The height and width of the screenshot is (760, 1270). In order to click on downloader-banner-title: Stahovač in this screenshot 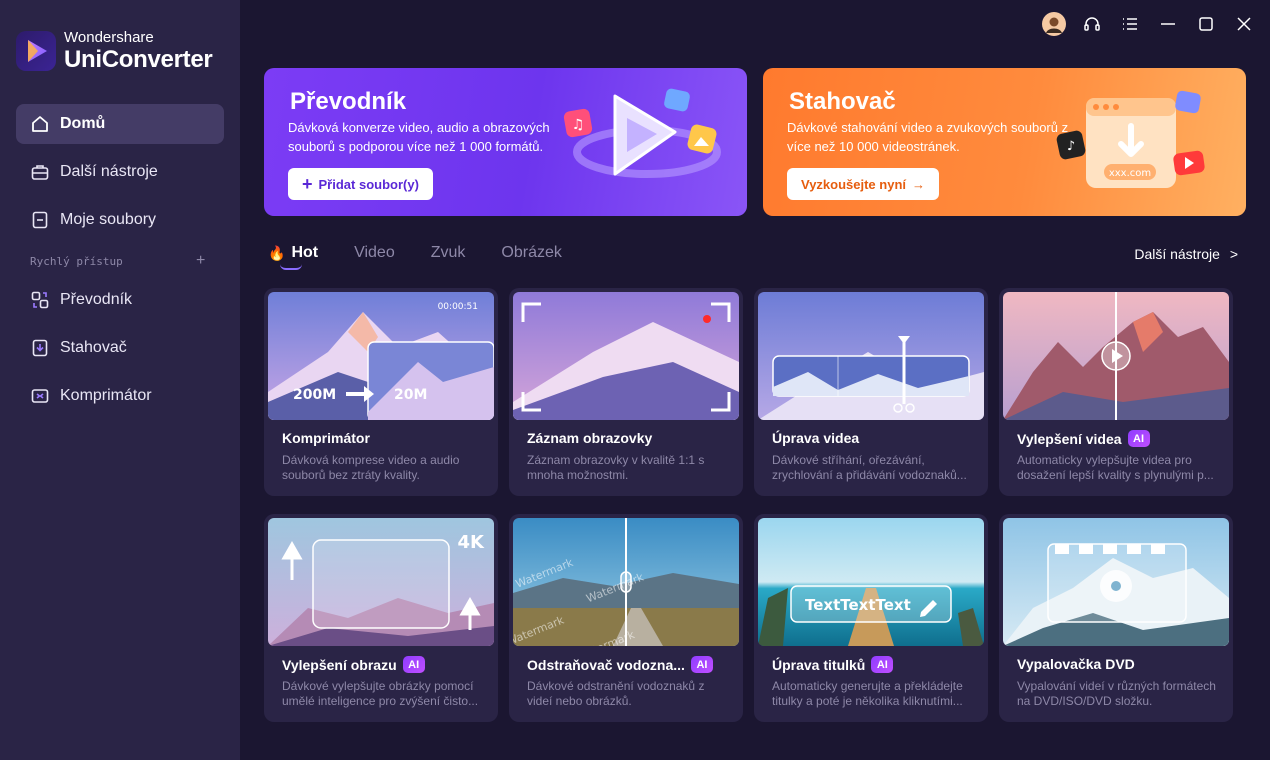, I will do `click(842, 101)`.